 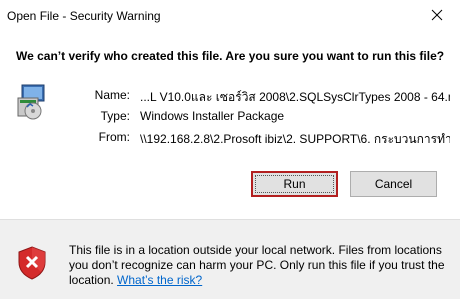 What do you see at coordinates (115, 116) in the screenshot?
I see `file-type-label: Type:` at bounding box center [115, 116].